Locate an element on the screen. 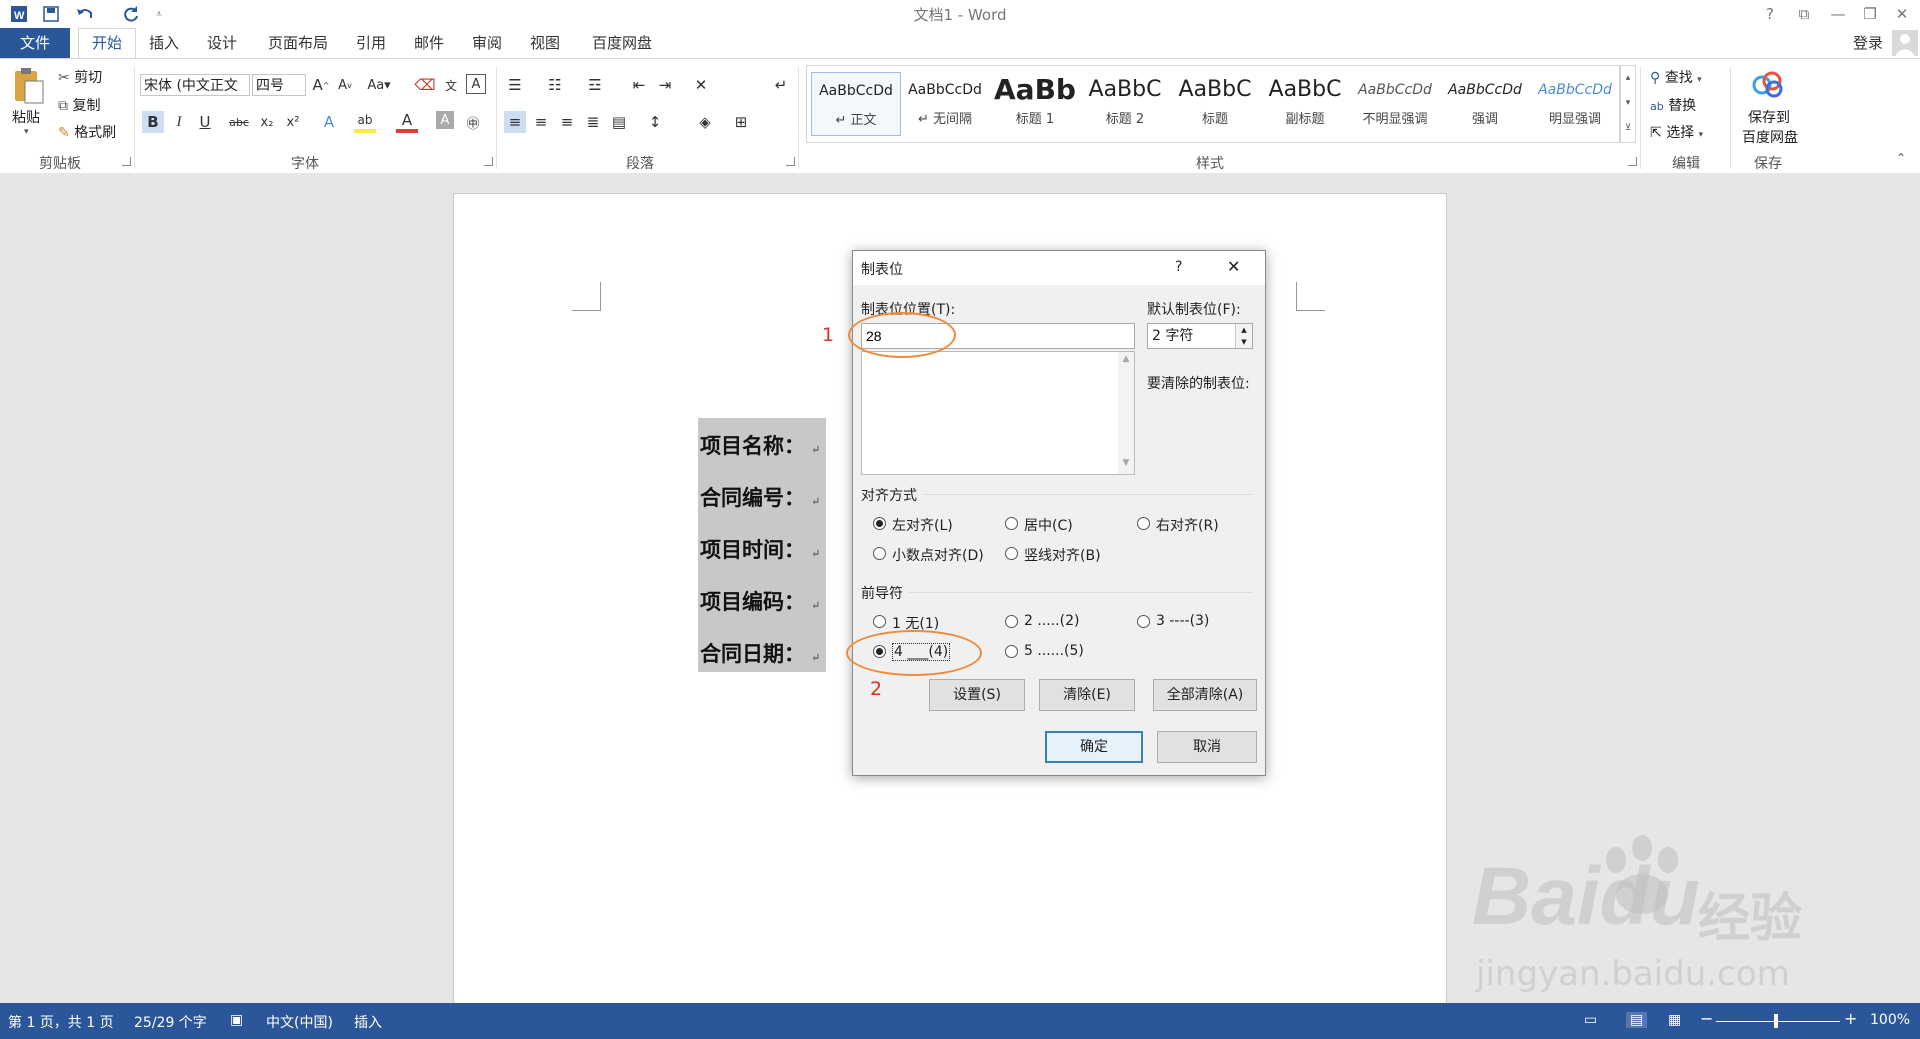  font-name-combo: 宋体 (中文正文 is located at coordinates (195, 85).